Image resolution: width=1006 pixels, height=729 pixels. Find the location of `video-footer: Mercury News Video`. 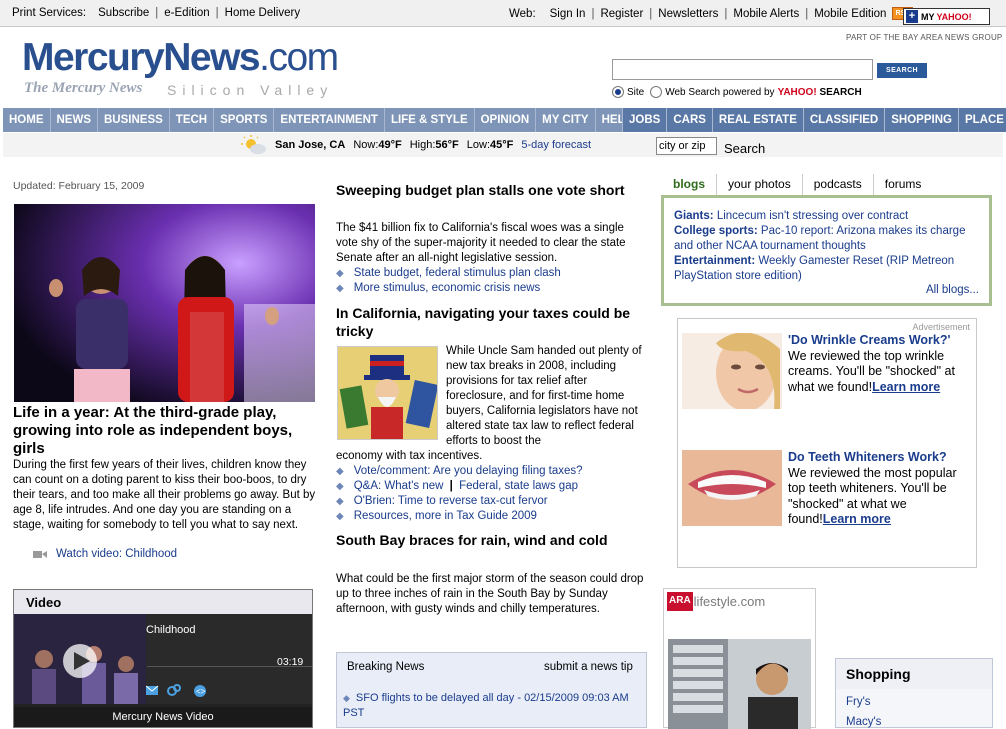

video-footer: Mercury News Video is located at coordinates (163, 717).